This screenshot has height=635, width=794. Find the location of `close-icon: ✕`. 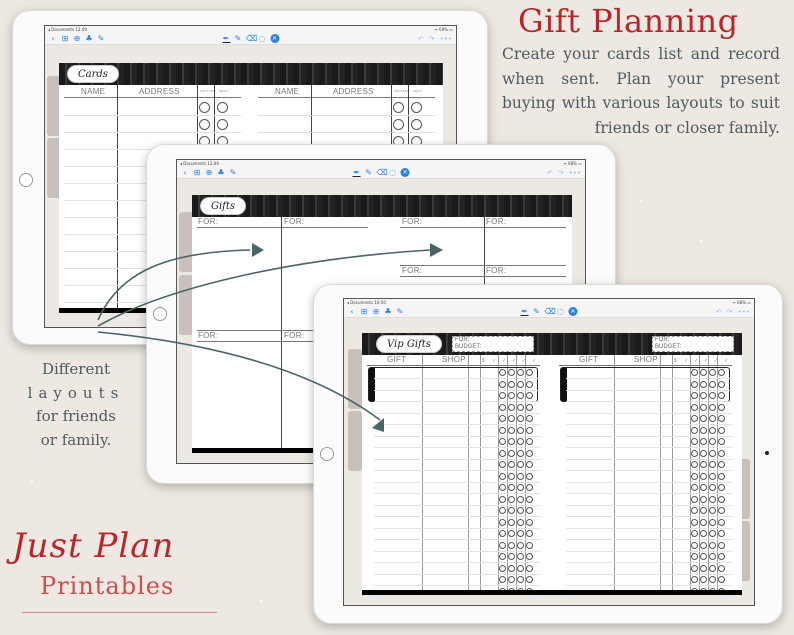

close-icon: ✕ is located at coordinates (573, 311).